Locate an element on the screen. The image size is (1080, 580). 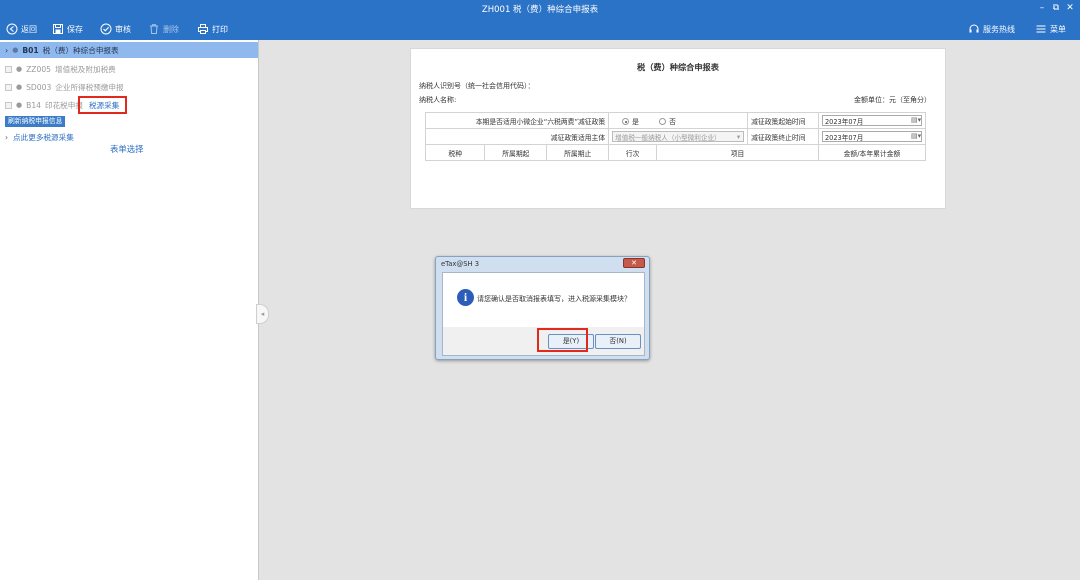
toolbar: 返回 保存 审核 删除 打印 服务热线 菜单 is located at coordinates (540, 29).